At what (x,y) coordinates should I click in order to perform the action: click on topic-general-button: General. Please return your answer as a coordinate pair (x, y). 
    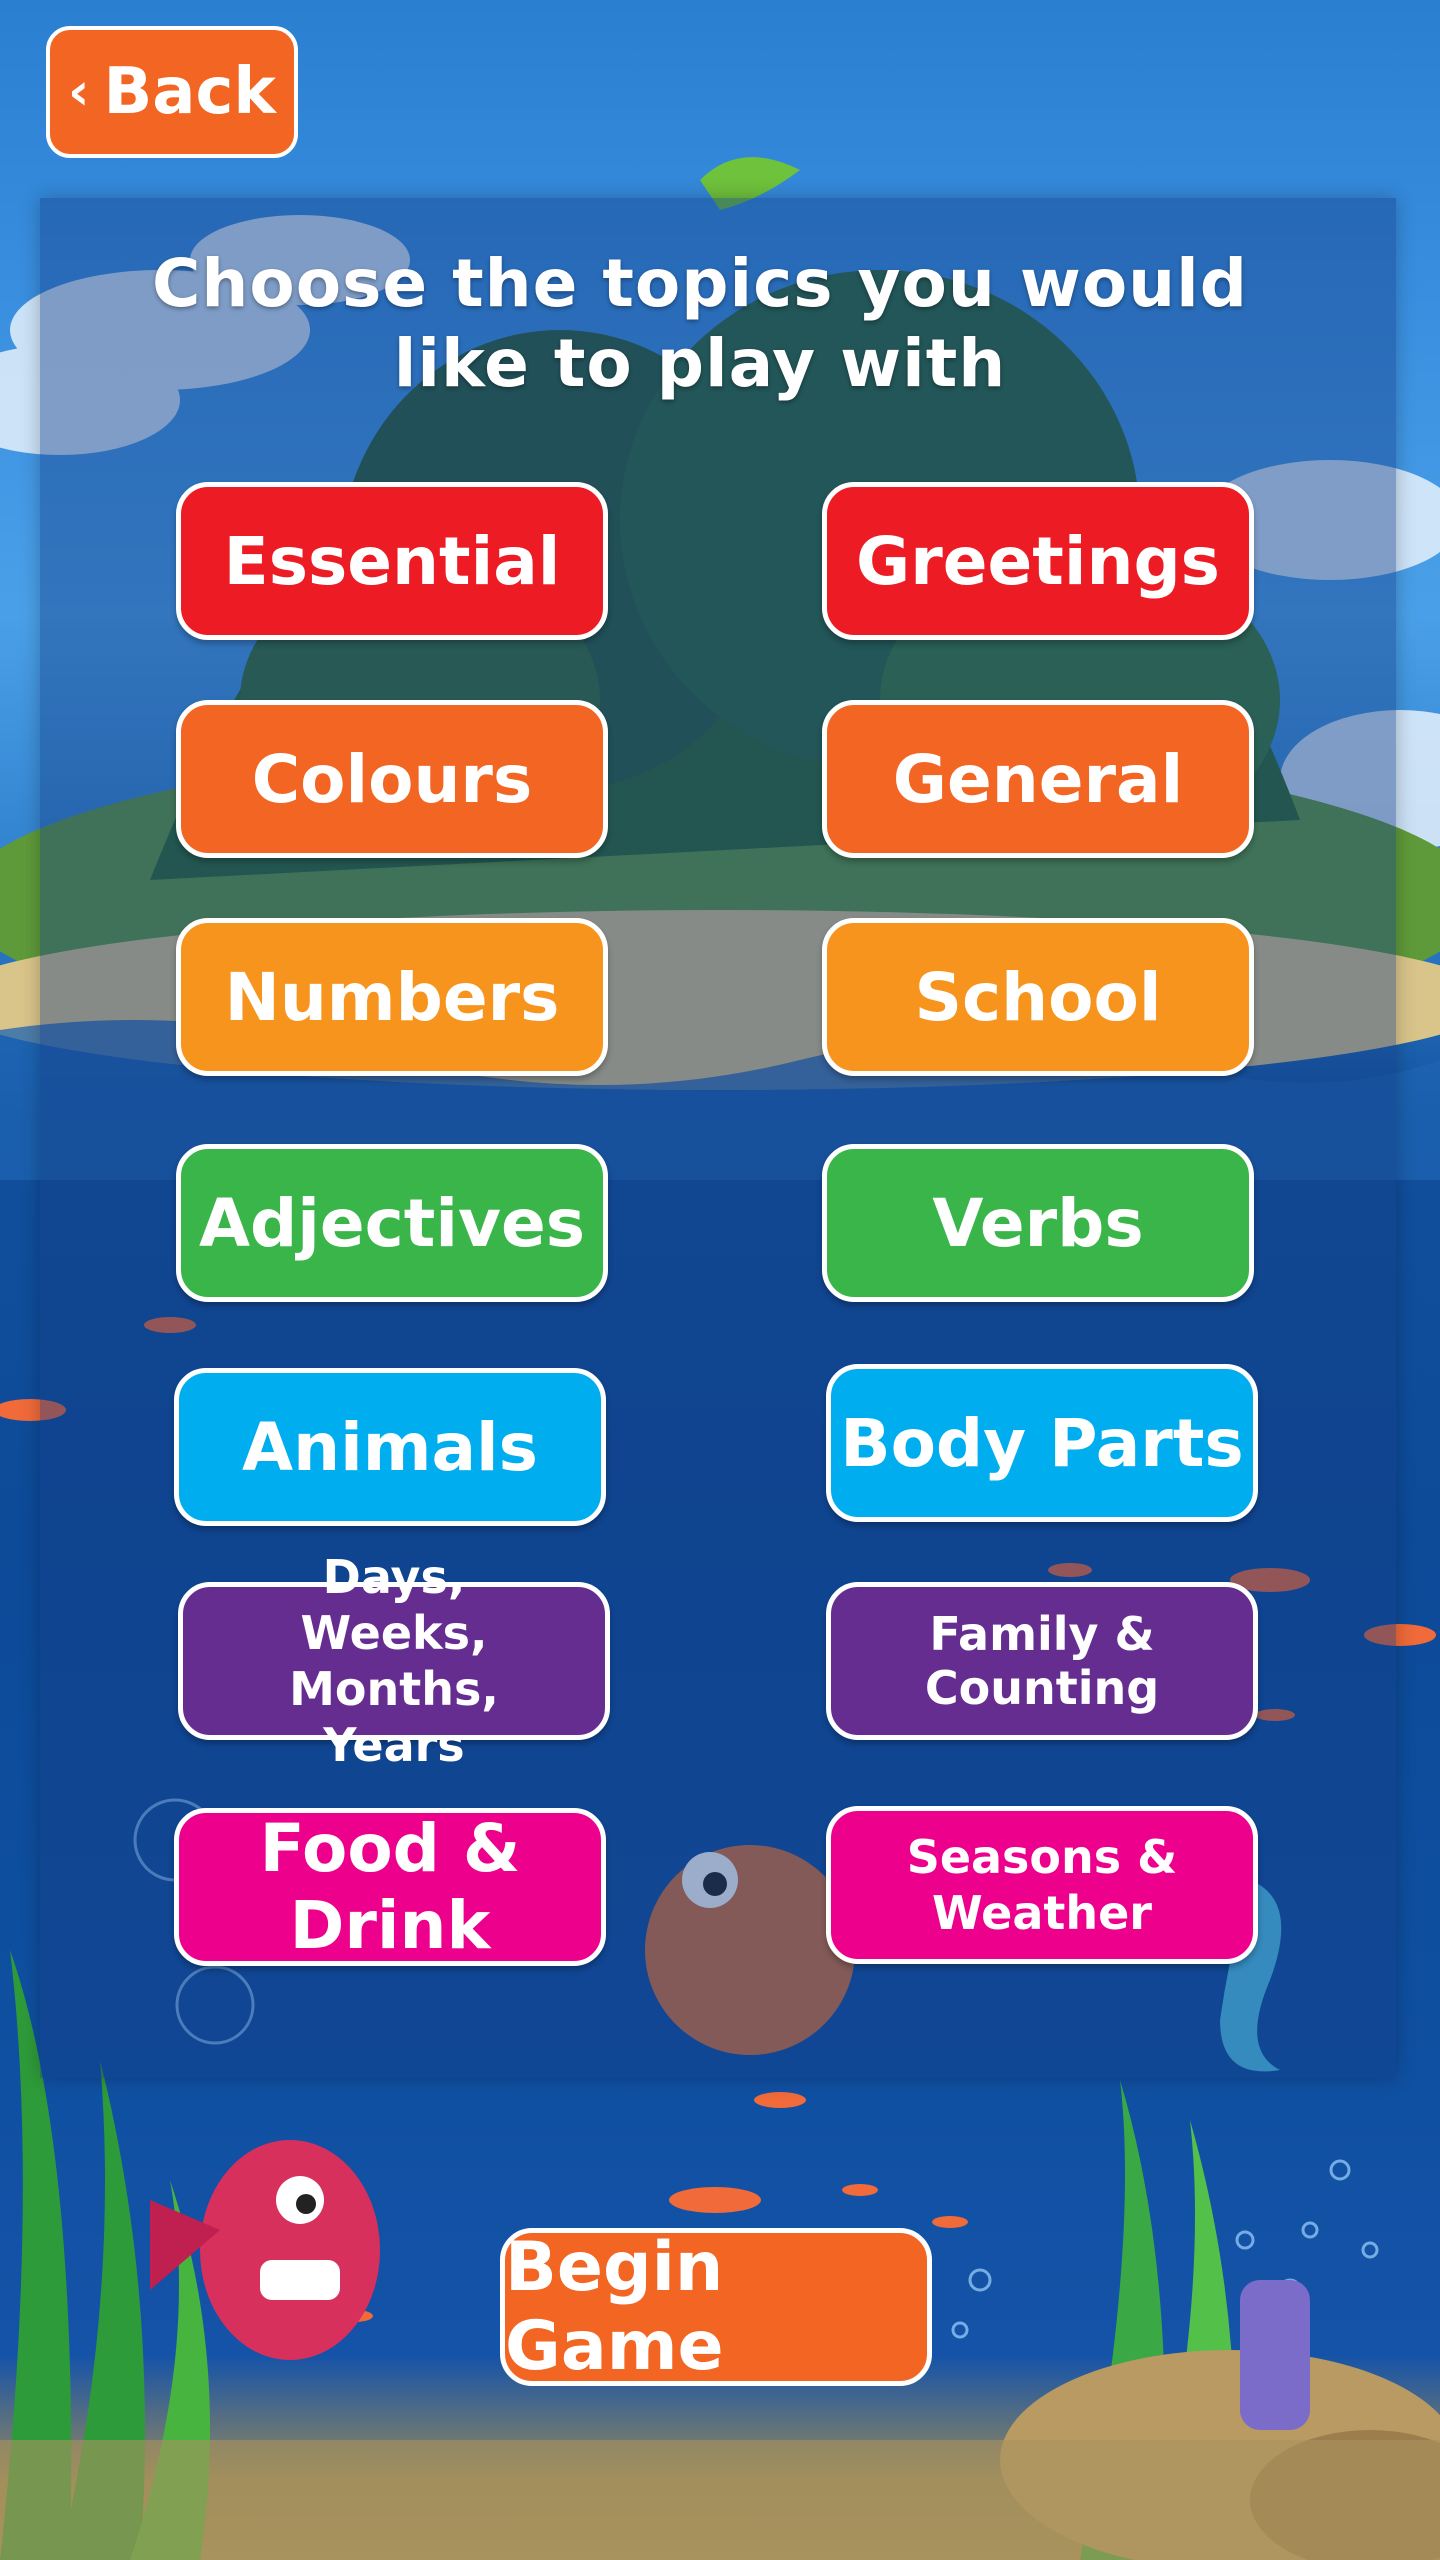
    Looking at the image, I should click on (1038, 779).